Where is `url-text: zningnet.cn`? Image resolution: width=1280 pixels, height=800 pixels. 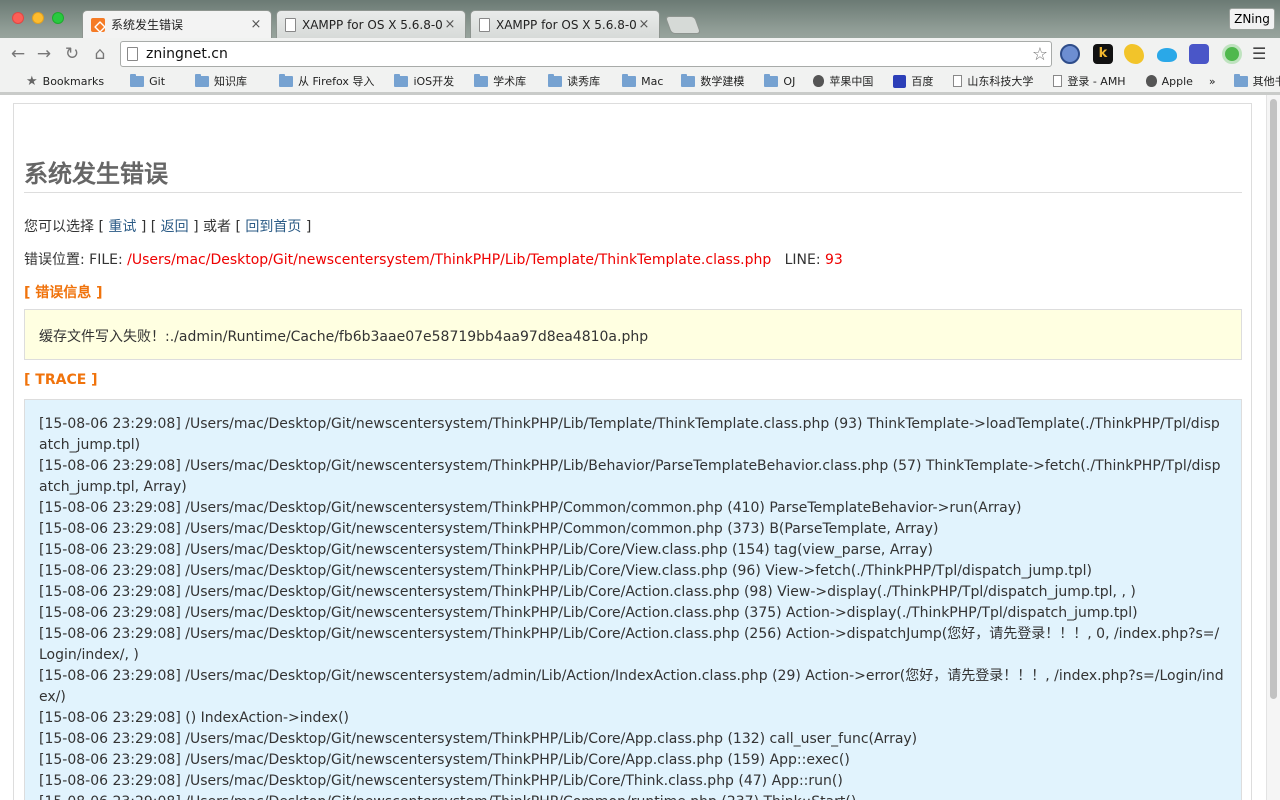
url-text: zningnet.cn is located at coordinates (587, 54).